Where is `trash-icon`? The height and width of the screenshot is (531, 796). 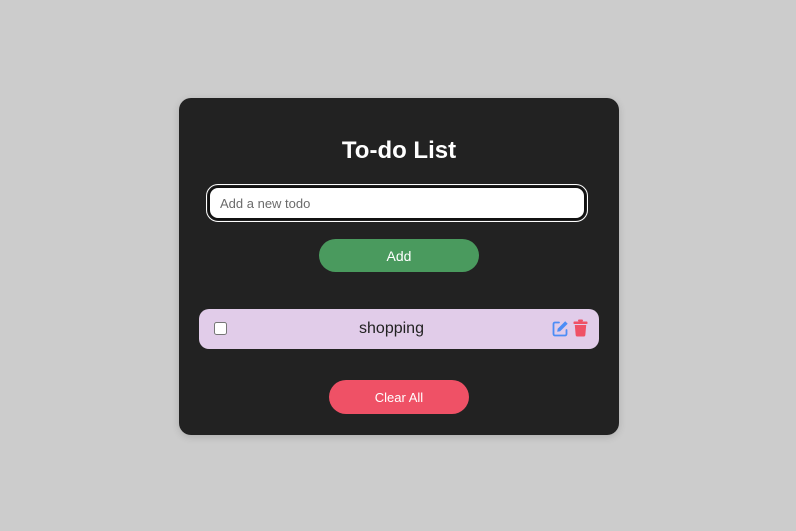
trash-icon is located at coordinates (580, 328).